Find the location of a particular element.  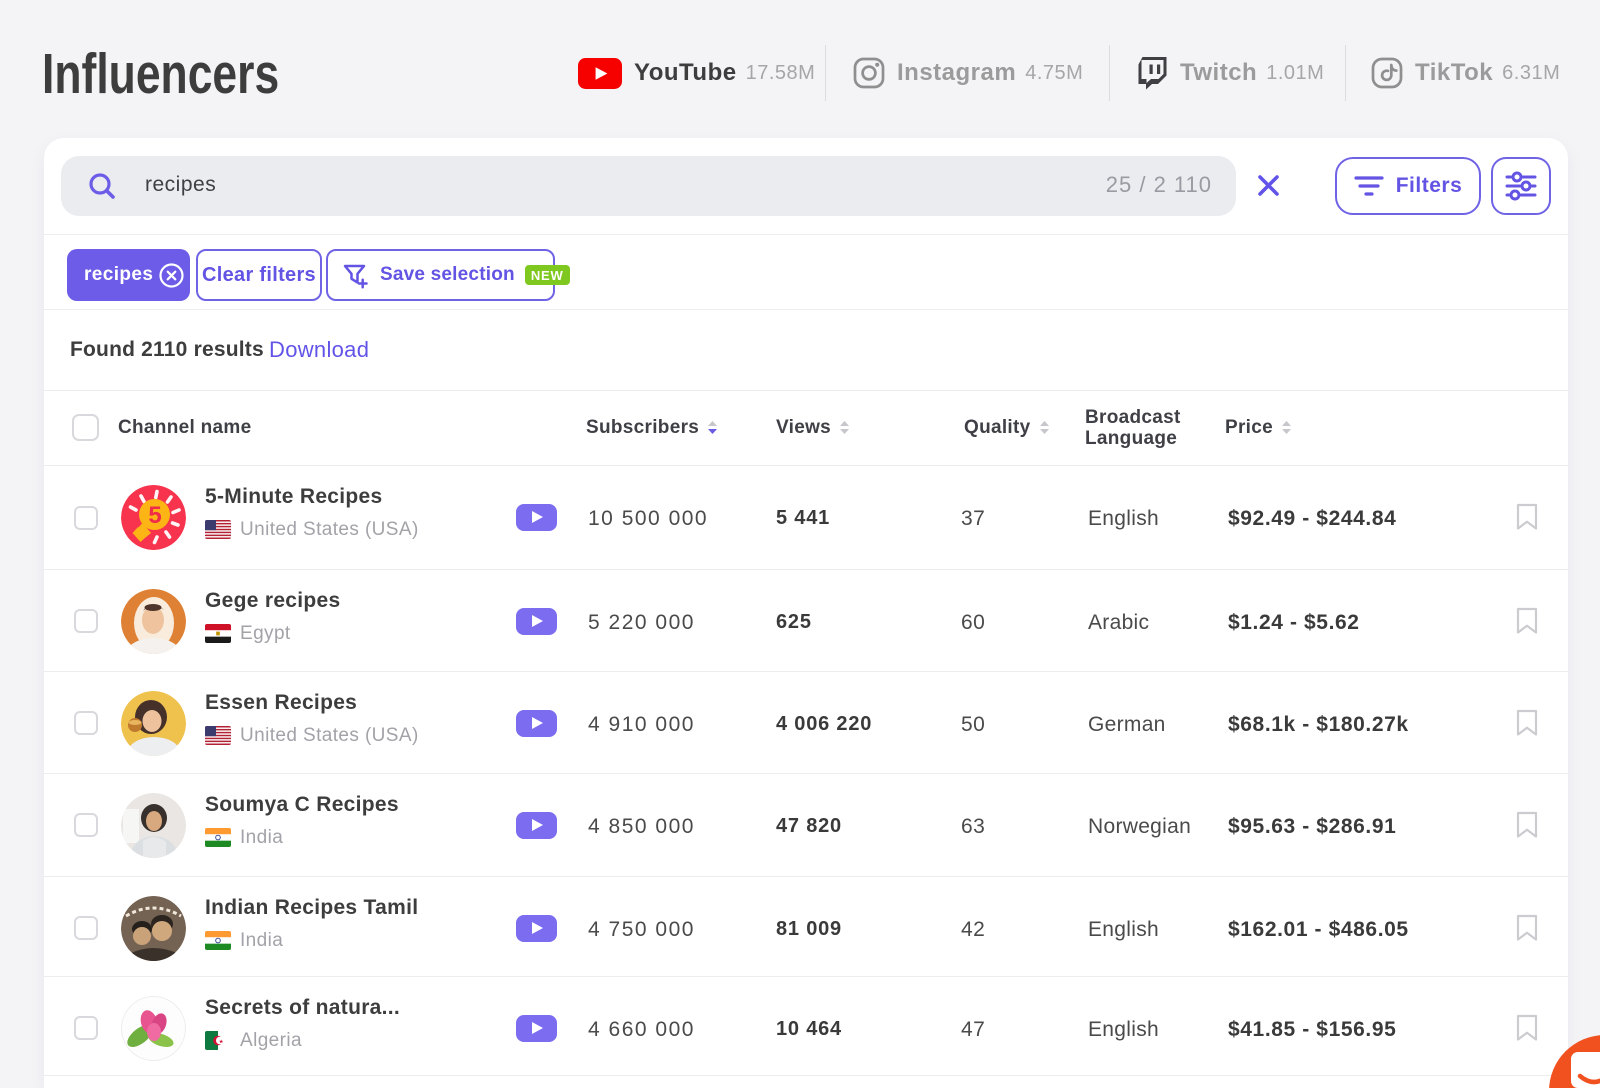

svg-text: 5 is located at coordinates (154, 515).